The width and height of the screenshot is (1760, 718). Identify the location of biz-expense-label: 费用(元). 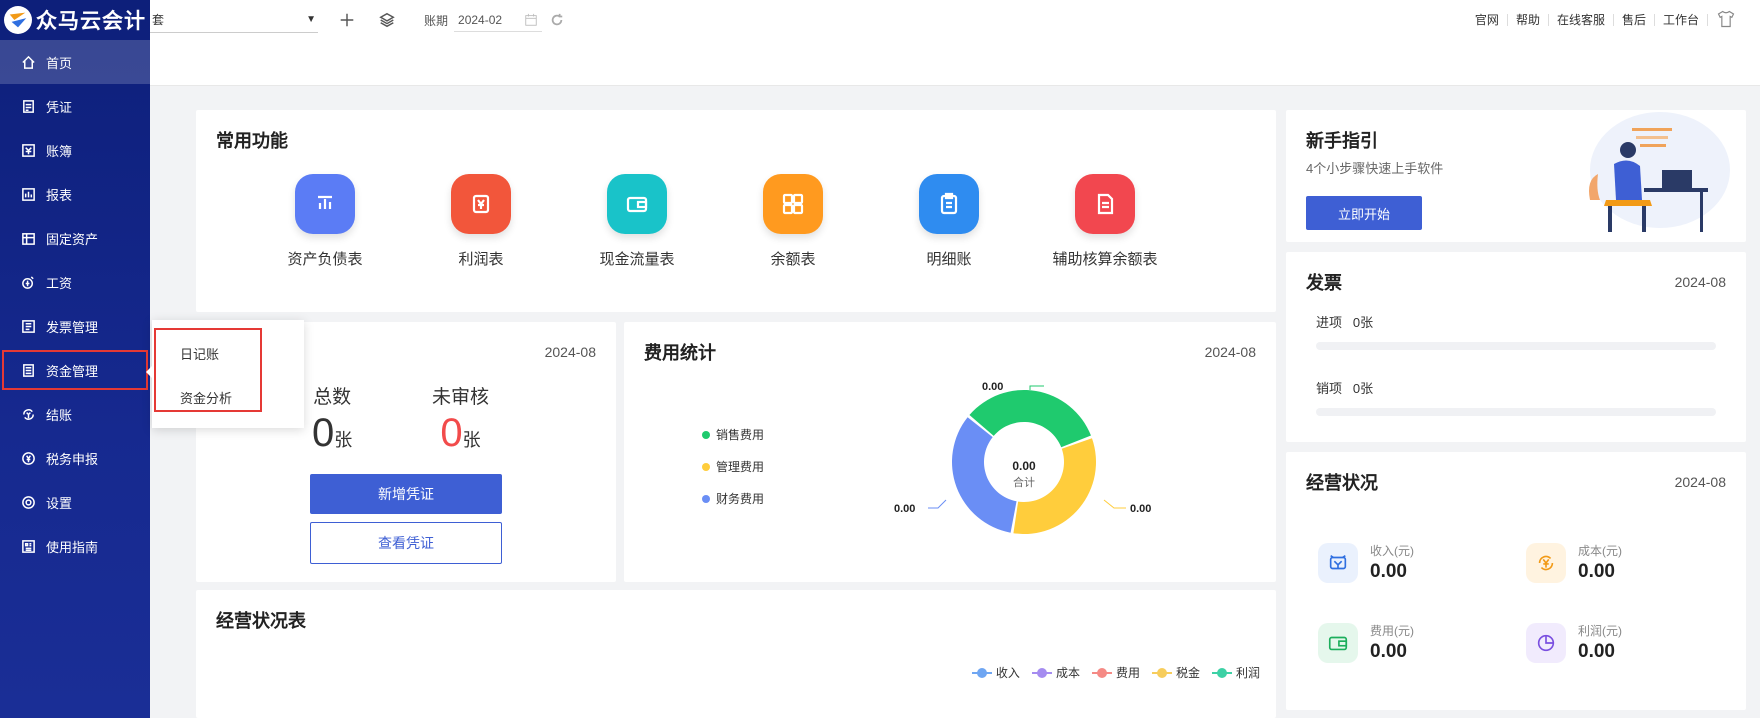
(1392, 631).